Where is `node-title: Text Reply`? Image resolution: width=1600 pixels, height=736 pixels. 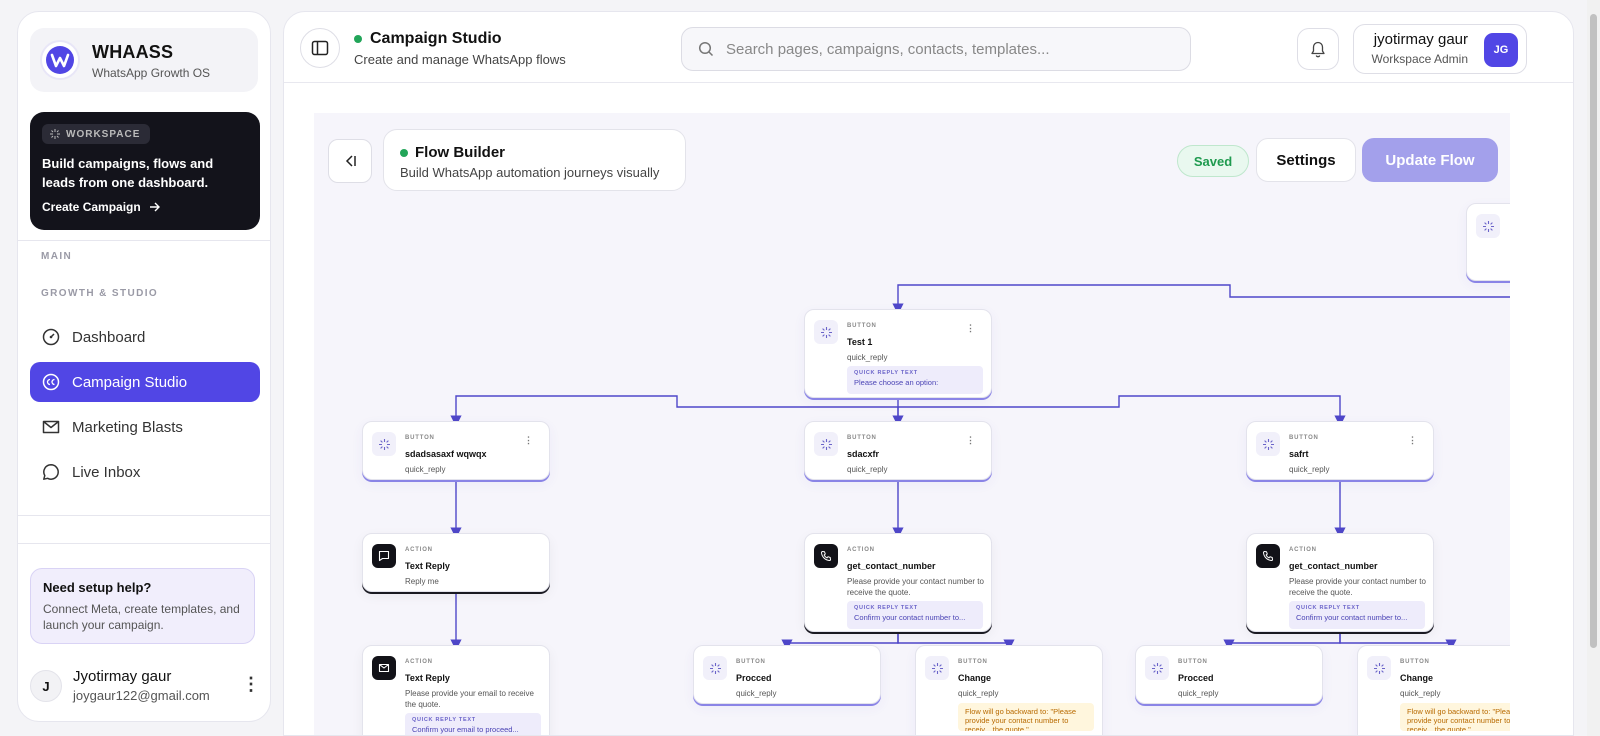 node-title: Text Reply is located at coordinates (427, 566).